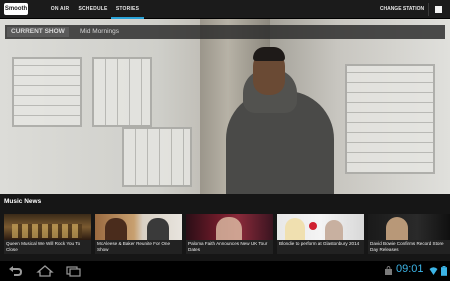 Image resolution: width=450 pixels, height=281 pixels. I want to click on tab-stories: STORIES, so click(127, 9).